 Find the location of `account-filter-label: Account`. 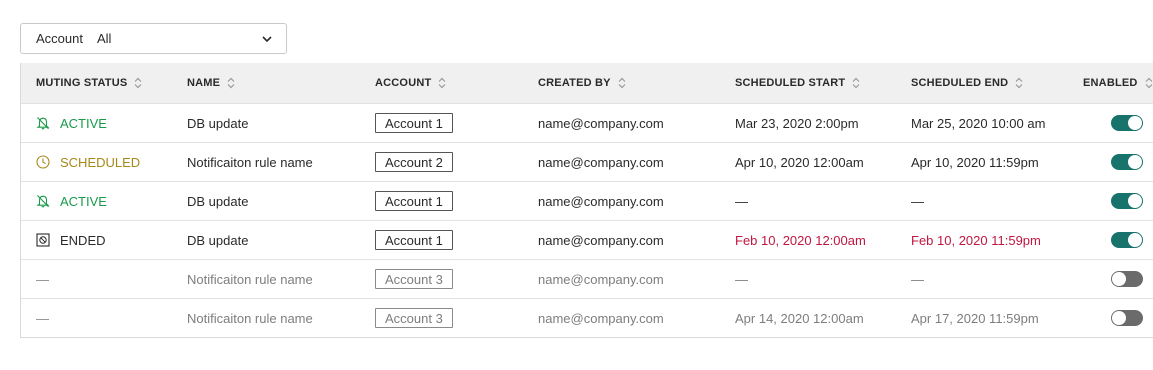

account-filter-label: Account is located at coordinates (59, 38).